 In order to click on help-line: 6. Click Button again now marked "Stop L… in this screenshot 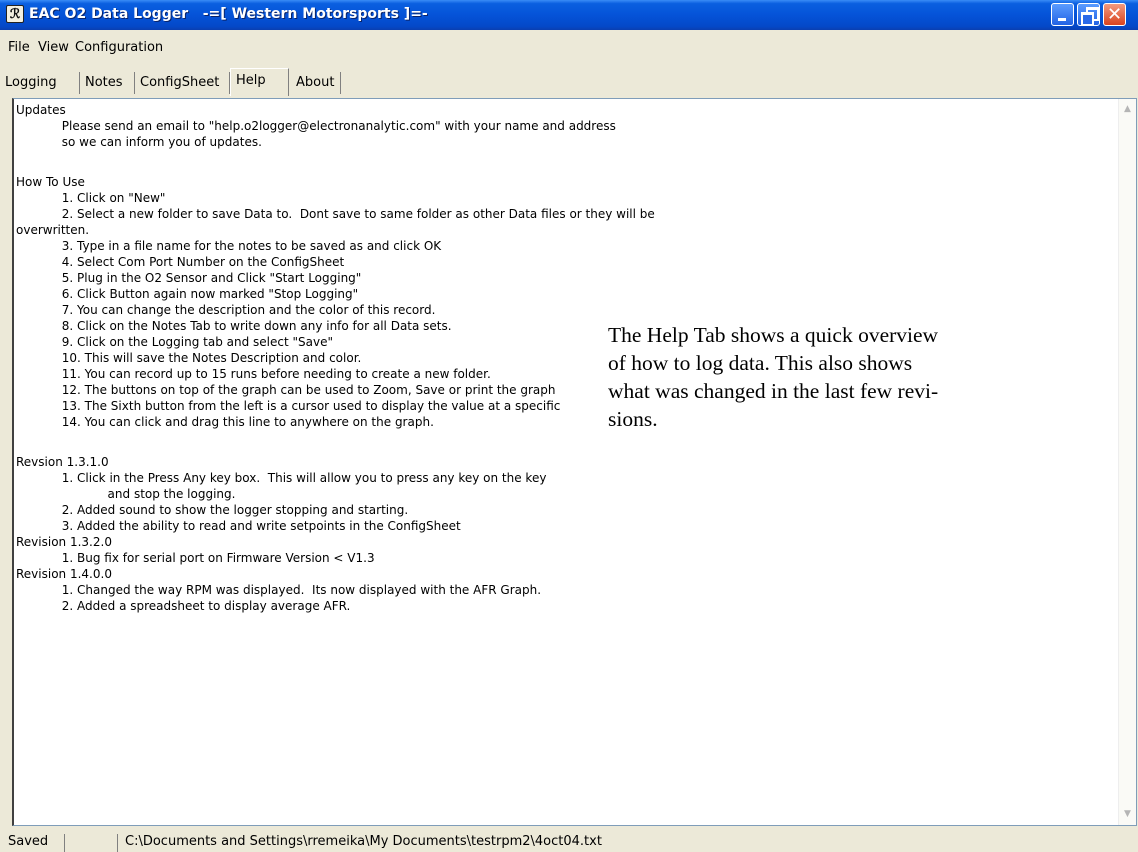, I will do `click(187, 294)`.